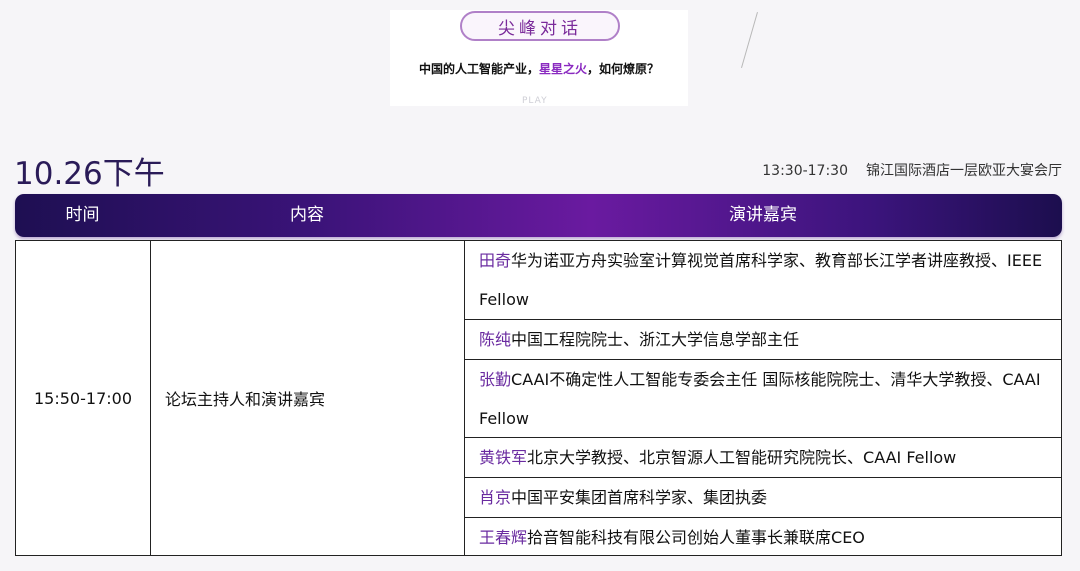 The height and width of the screenshot is (571, 1080). I want to click on speaker-title: 中国工程院院士、浙江大学信息学部主任, so click(655, 339).